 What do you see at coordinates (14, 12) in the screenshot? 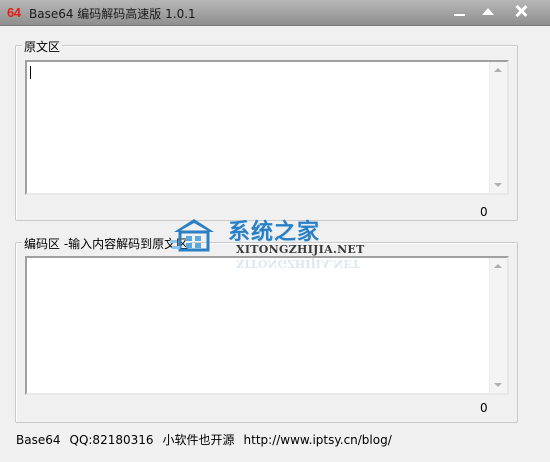
I see `app-icon: 64` at bounding box center [14, 12].